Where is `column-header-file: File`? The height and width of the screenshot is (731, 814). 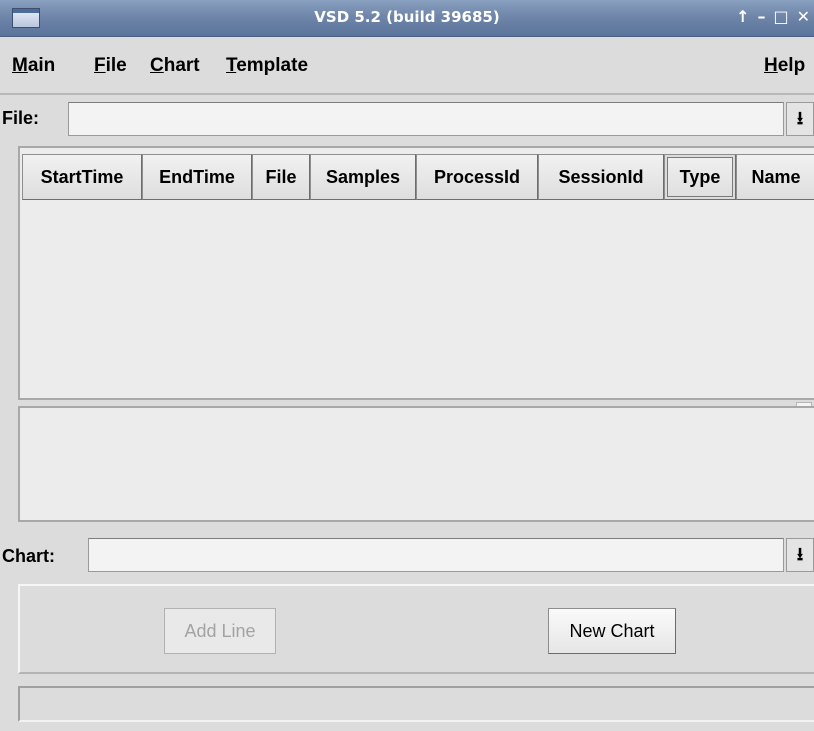 column-header-file: File is located at coordinates (281, 177).